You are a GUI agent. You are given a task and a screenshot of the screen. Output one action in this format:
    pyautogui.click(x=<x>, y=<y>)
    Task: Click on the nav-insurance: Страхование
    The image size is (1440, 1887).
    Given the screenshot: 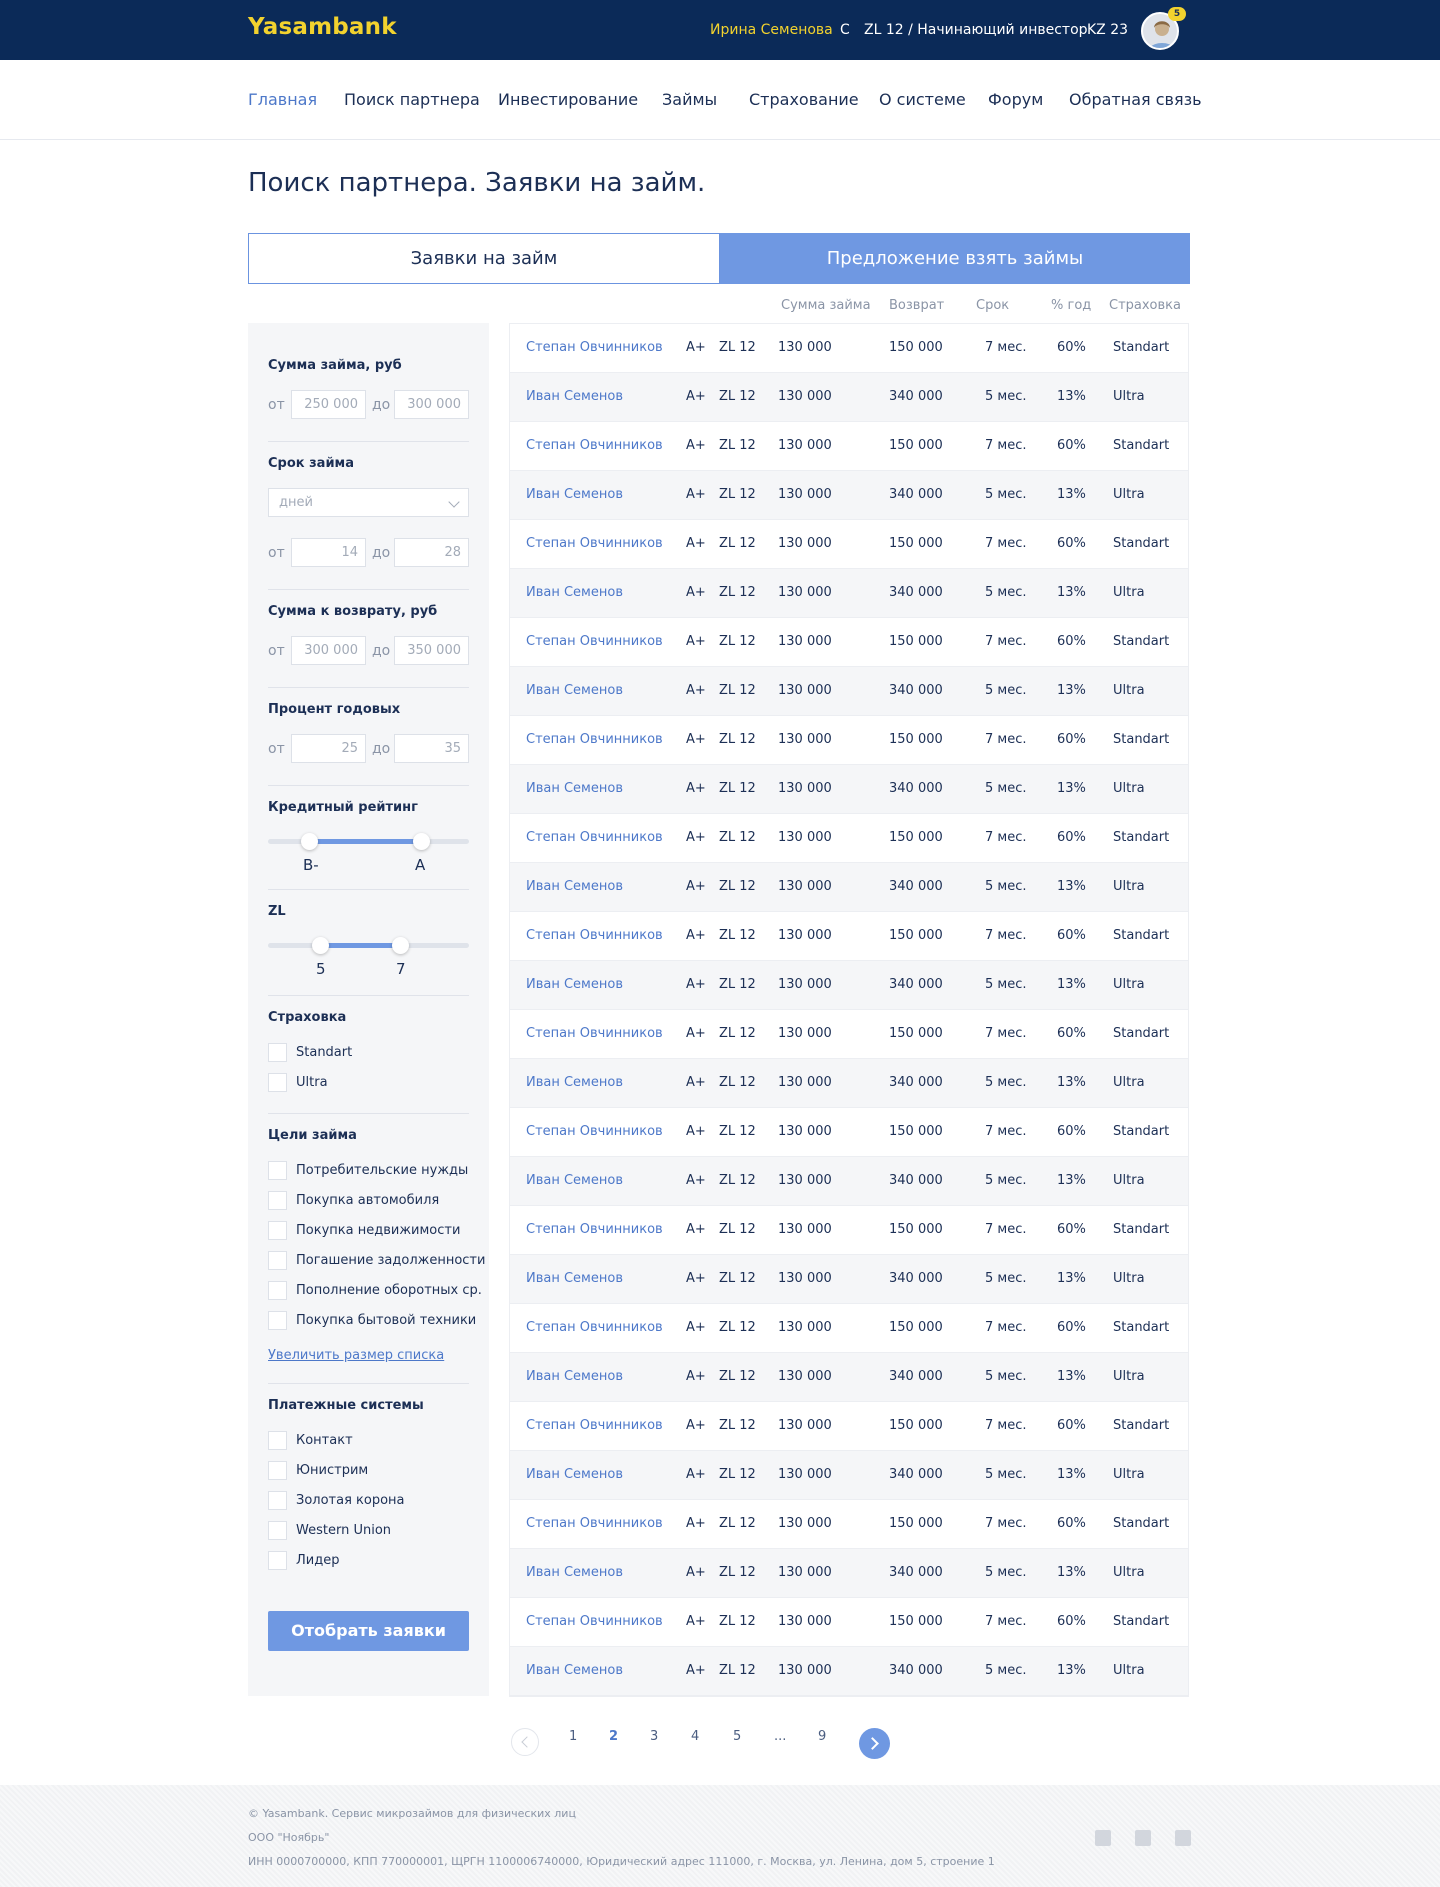 What is the action you would take?
    pyautogui.click(x=804, y=99)
    